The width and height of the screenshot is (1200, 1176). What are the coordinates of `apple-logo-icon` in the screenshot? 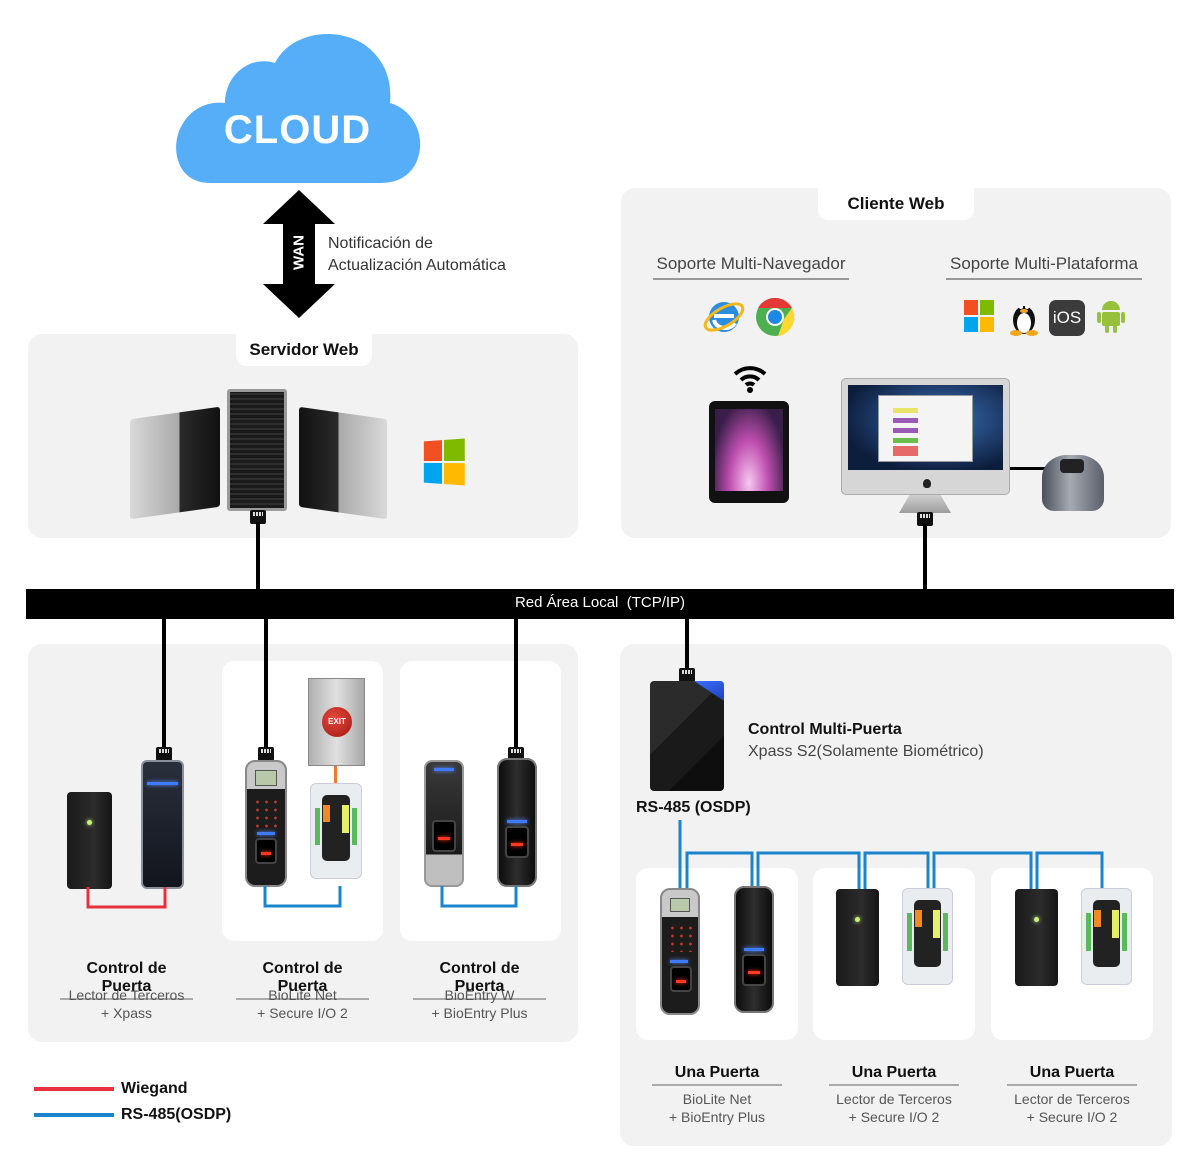 It's located at (927, 483).